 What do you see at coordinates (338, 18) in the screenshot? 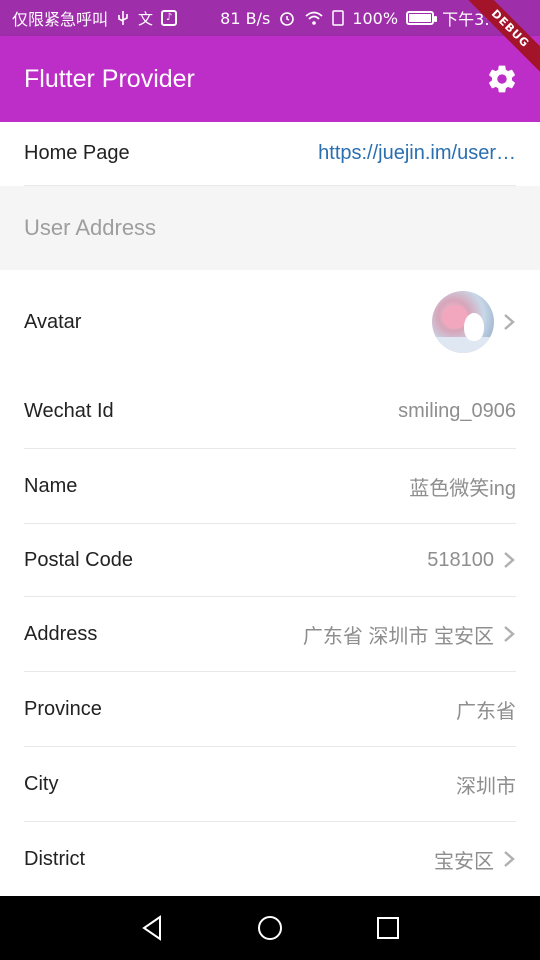
I see `sim-icon` at bounding box center [338, 18].